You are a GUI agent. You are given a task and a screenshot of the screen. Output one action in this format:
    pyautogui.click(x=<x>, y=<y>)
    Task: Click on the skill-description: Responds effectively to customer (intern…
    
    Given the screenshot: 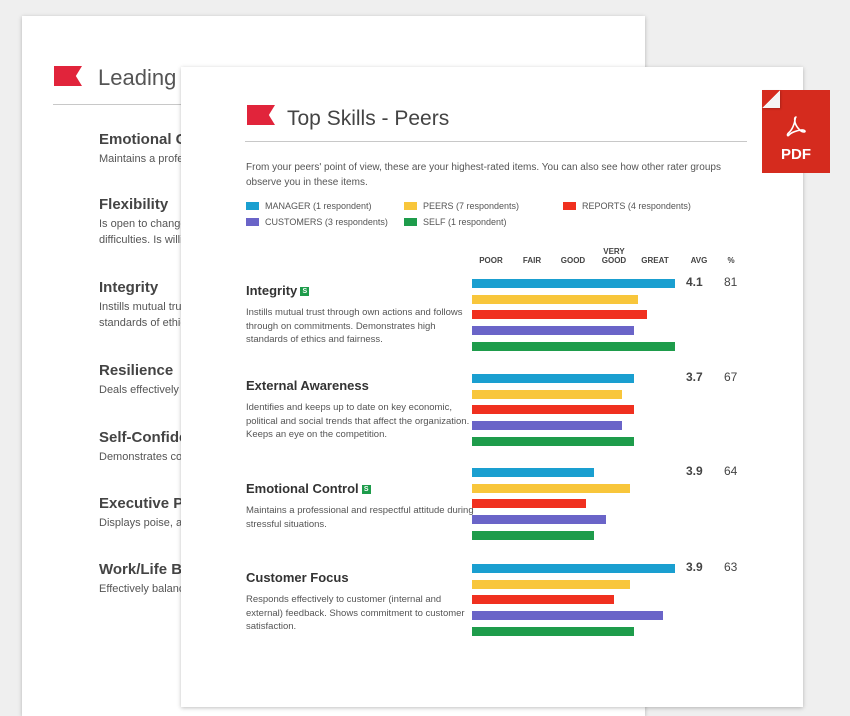 What is the action you would take?
    pyautogui.click(x=355, y=613)
    